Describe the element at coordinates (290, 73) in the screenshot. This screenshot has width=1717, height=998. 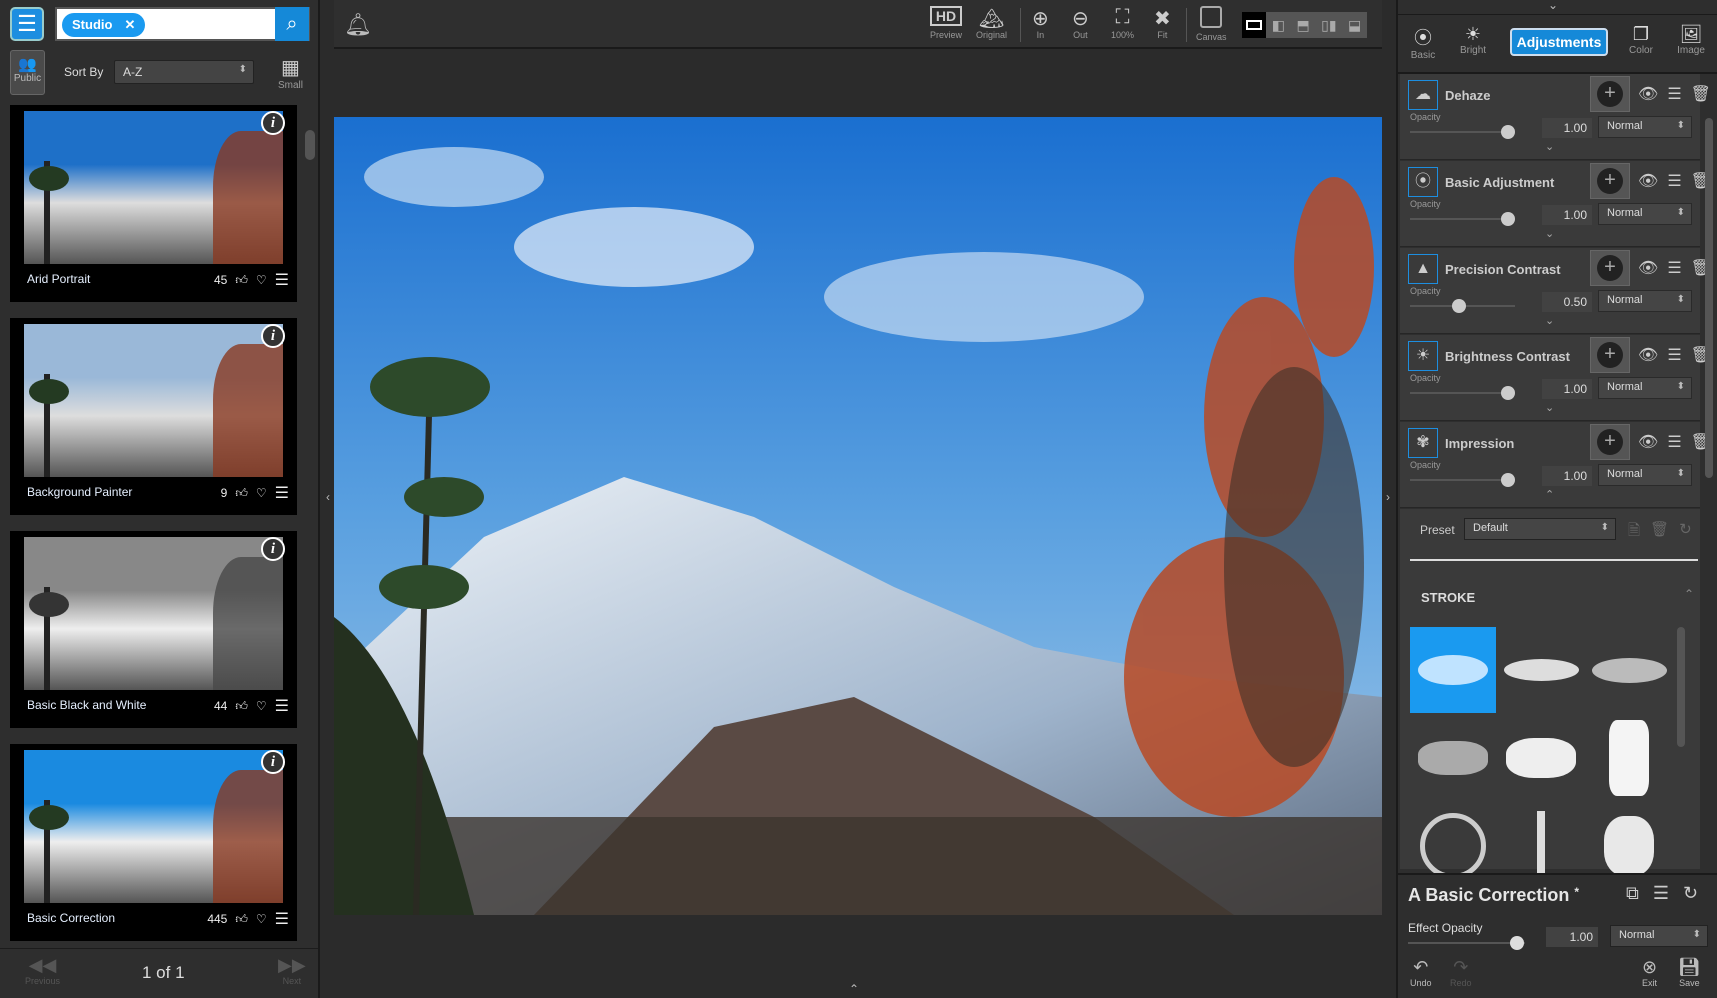
I see `view-size-button: ▦ Small` at that location.